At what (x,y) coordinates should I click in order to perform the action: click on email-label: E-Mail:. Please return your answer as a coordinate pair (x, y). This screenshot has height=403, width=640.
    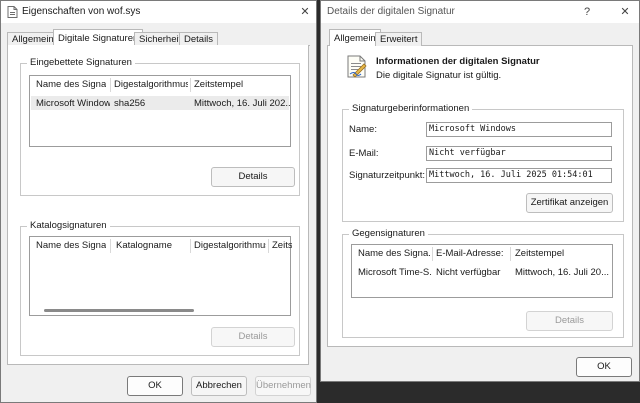
    Looking at the image, I should click on (364, 153).